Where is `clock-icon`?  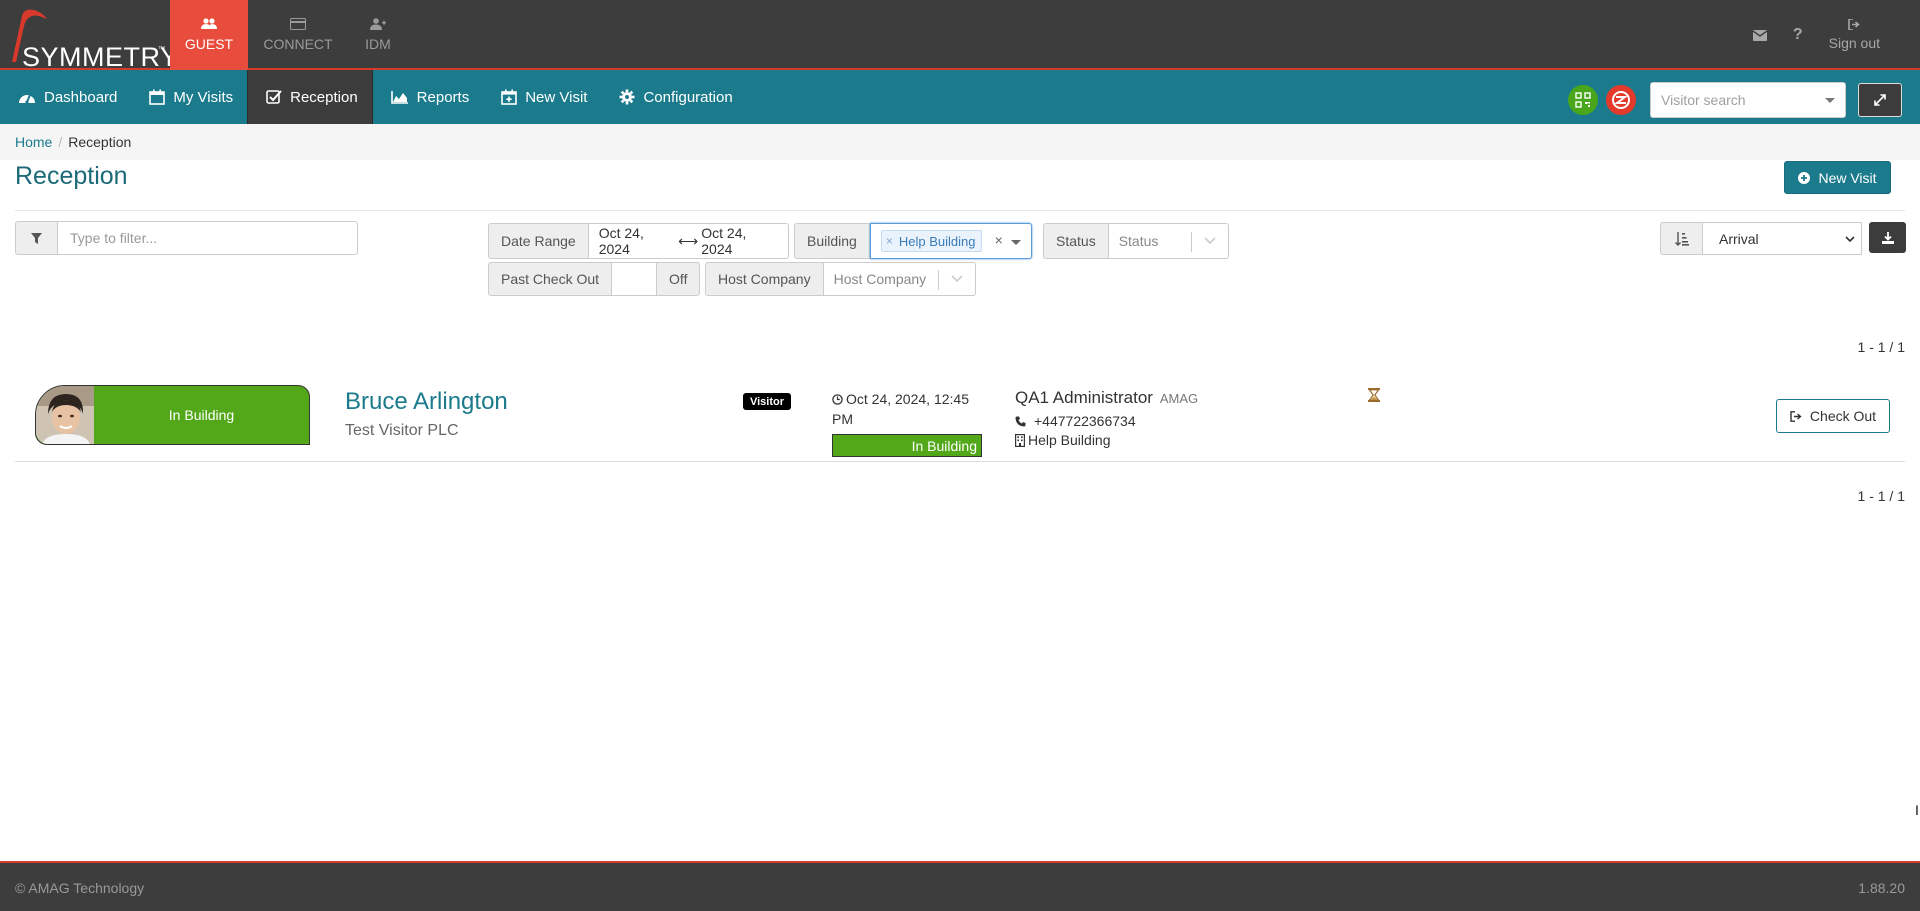
clock-icon is located at coordinates (837, 399).